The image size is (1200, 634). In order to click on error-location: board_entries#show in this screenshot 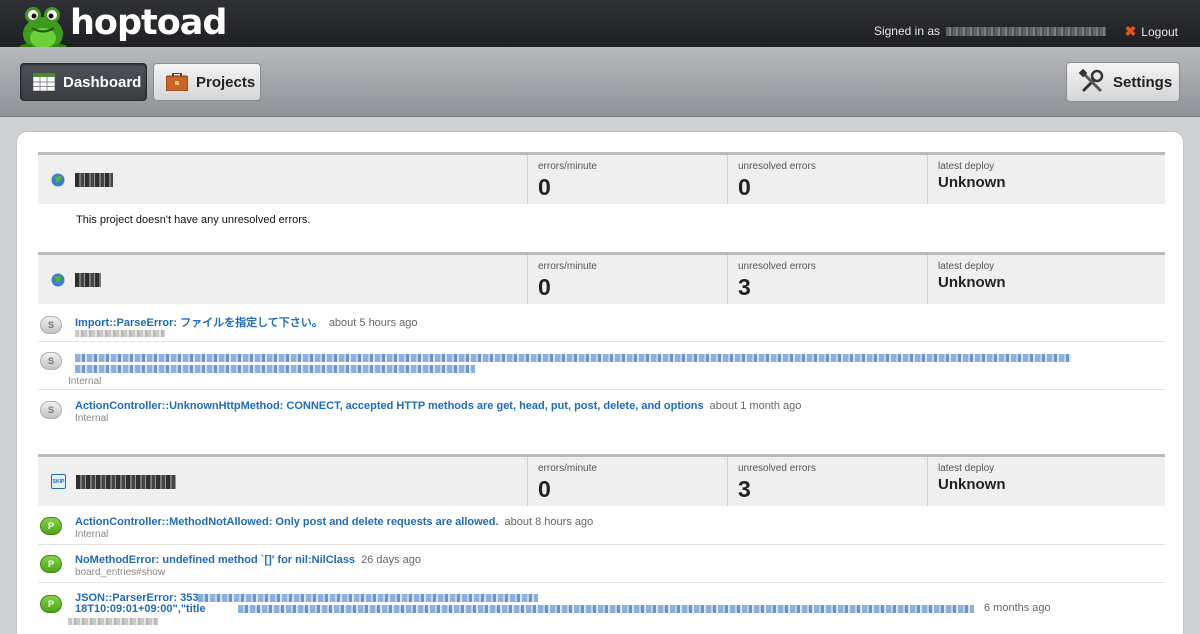, I will do `click(120, 572)`.